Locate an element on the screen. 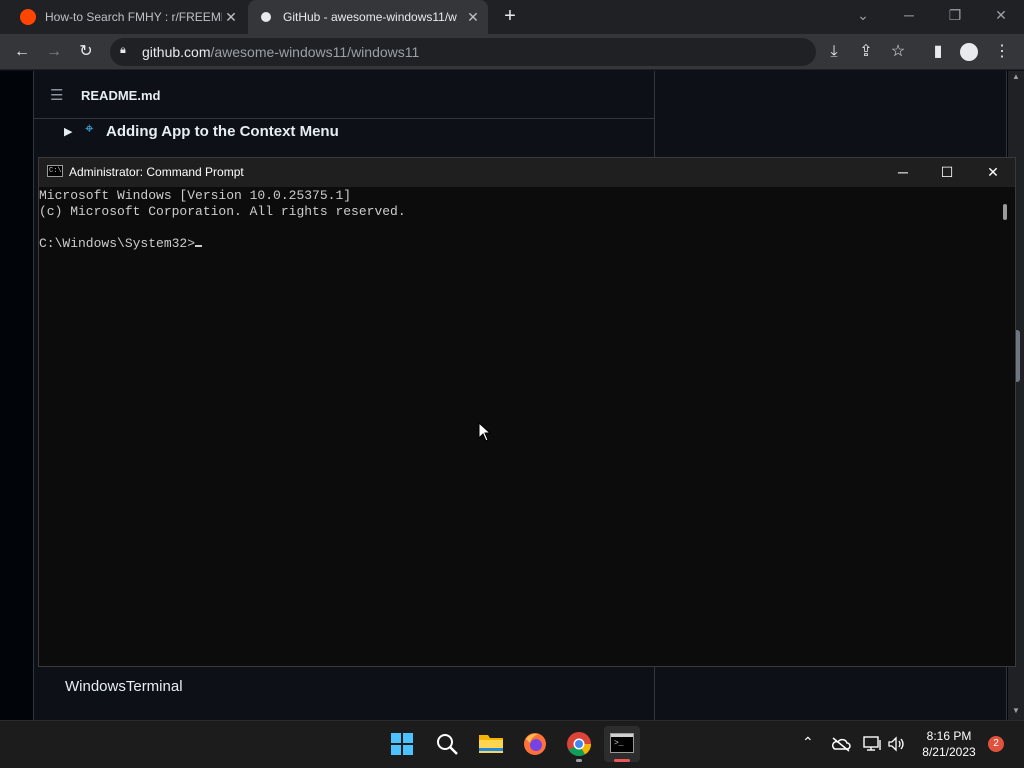  bookmark-star-icon: ☆ is located at coordinates (898, 52).